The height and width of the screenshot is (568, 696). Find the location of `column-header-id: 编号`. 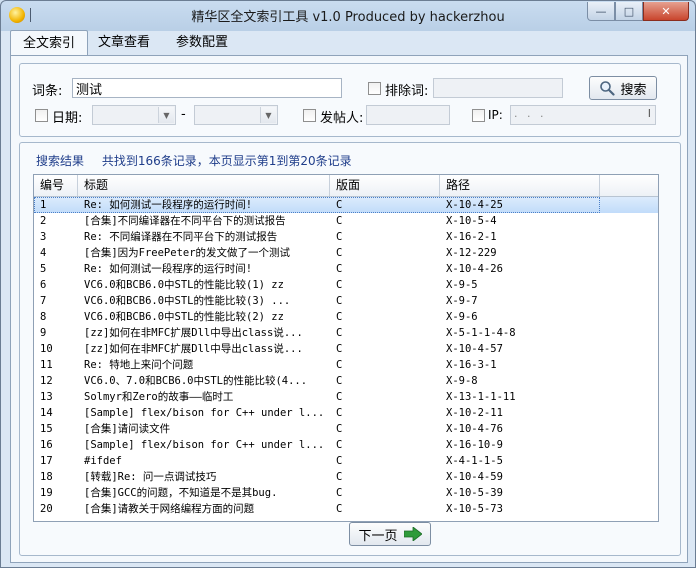

column-header-id: 编号 is located at coordinates (56, 185).